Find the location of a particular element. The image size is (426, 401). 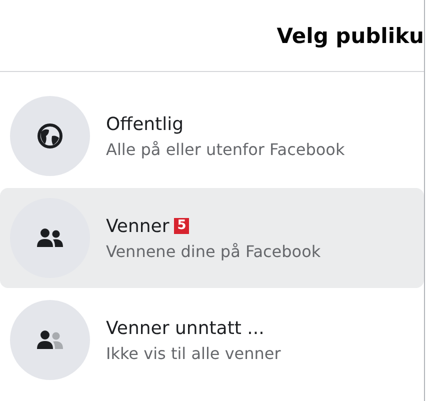

dialog-title: Velg publiku is located at coordinates (350, 36).